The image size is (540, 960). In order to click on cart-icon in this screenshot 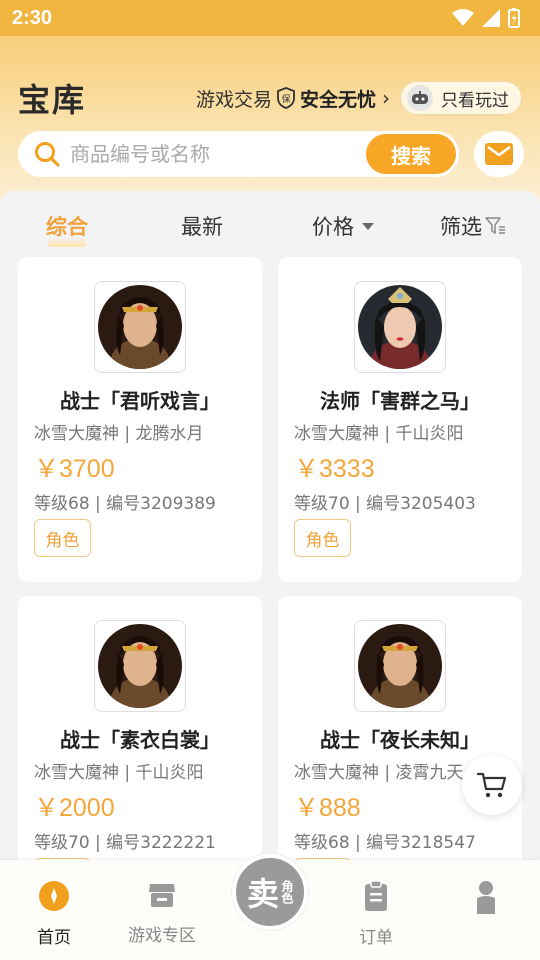, I will do `click(492, 785)`.